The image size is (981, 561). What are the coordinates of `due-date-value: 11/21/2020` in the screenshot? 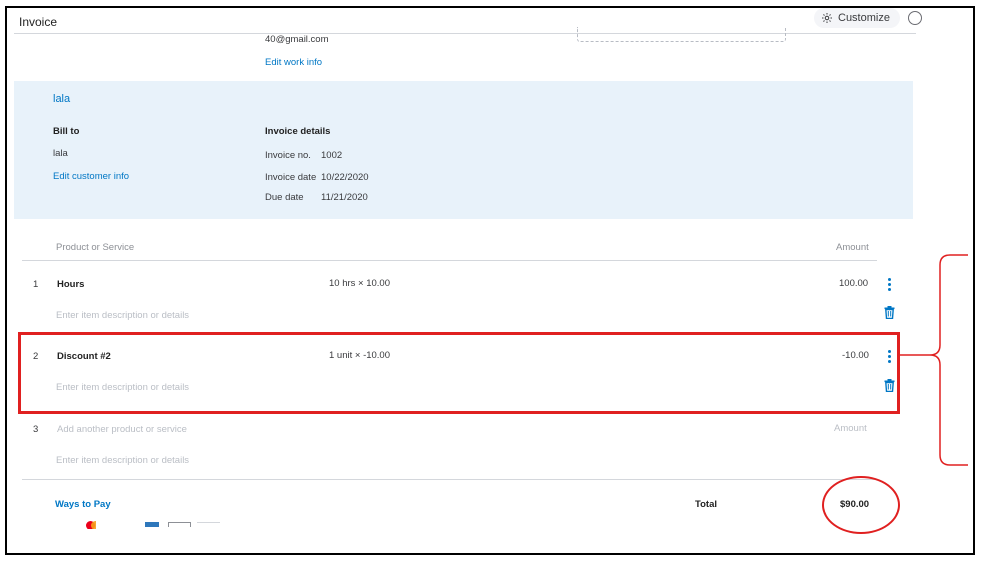 It's located at (344, 197).